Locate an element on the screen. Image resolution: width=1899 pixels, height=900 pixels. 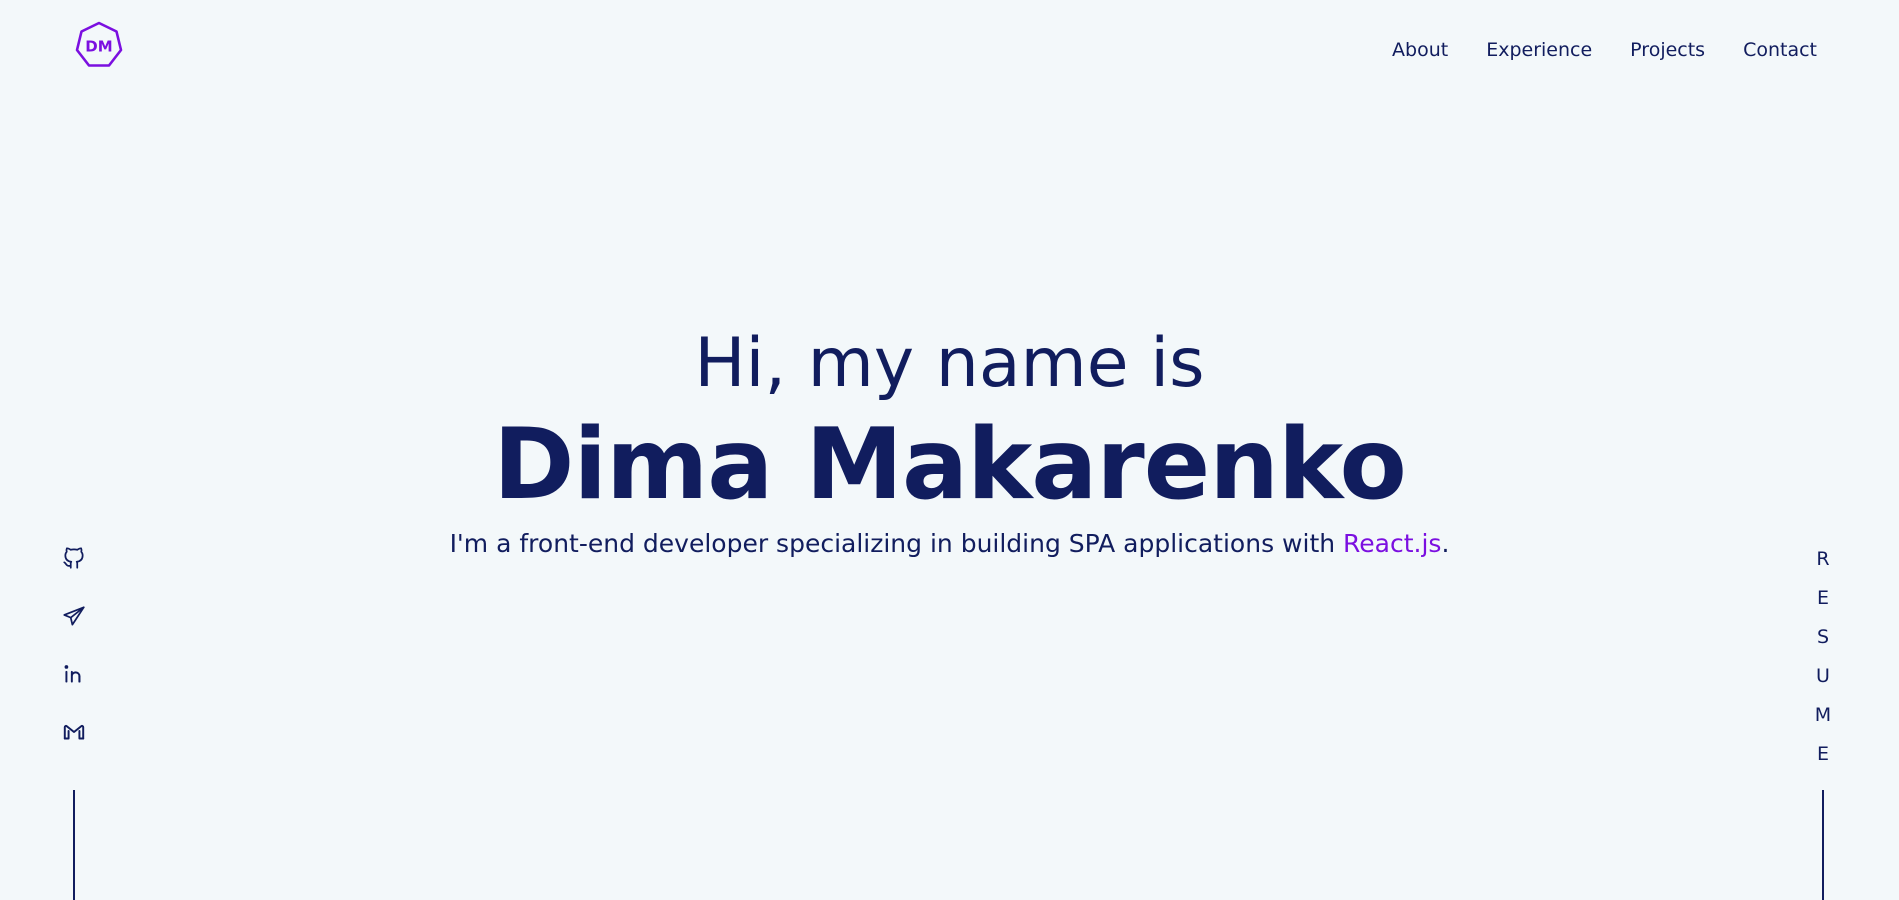
logo-link: DM is located at coordinates (99, 46).